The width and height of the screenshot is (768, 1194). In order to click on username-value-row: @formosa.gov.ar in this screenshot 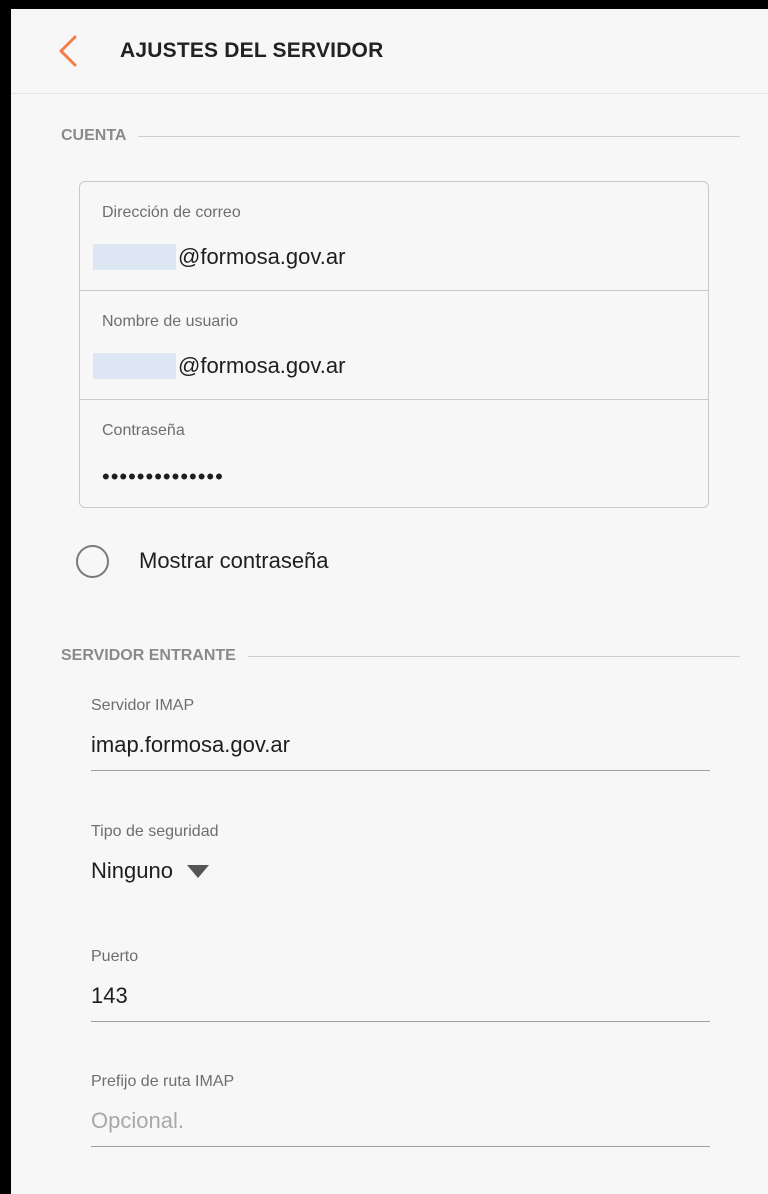, I will do `click(219, 366)`.